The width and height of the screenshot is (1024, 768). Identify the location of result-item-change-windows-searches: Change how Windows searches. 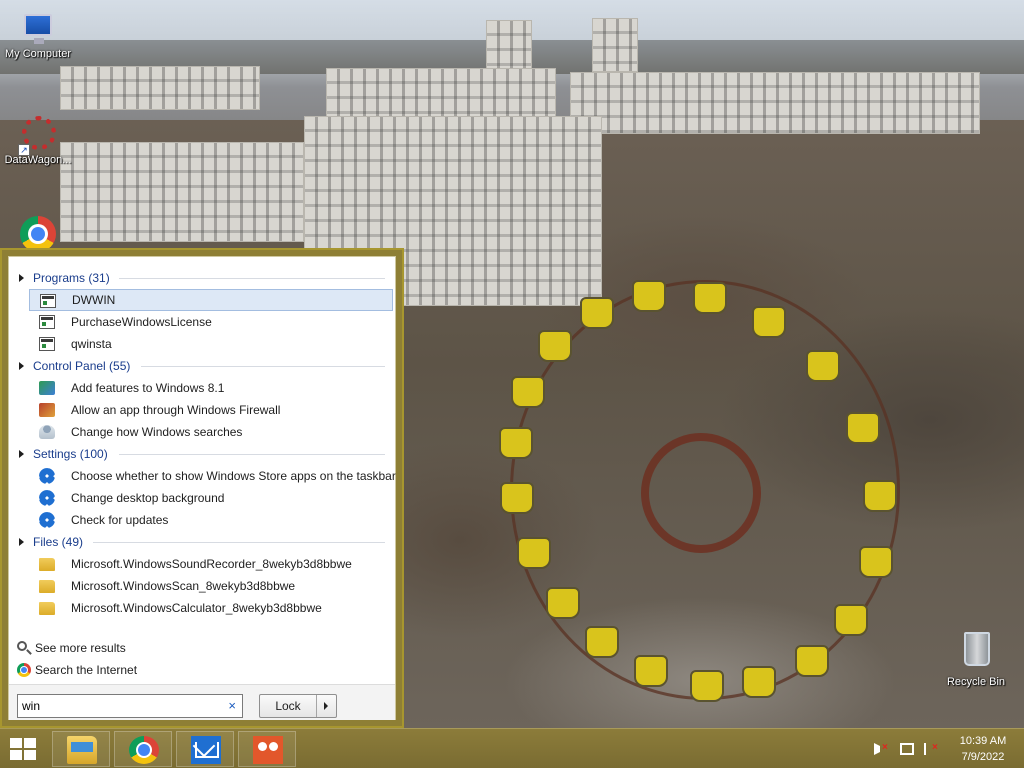
(211, 432).